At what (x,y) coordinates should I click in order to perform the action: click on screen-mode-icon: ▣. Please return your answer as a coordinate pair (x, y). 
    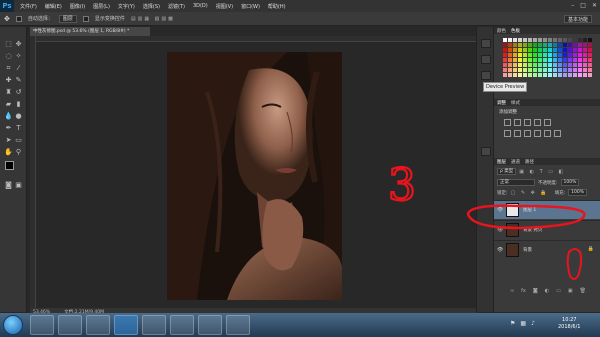
    Looking at the image, I should click on (18, 185).